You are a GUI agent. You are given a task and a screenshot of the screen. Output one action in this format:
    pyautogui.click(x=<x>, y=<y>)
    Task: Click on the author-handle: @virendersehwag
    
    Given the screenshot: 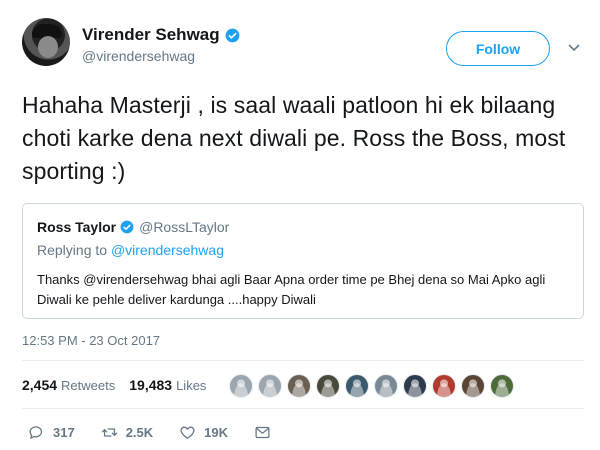 What is the action you would take?
    pyautogui.click(x=138, y=56)
    